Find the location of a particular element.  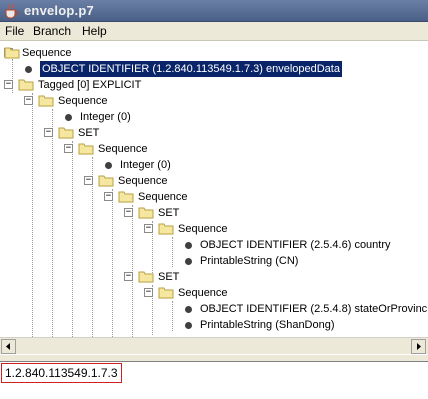

tree-node: OBJECT IDENTIFIER (2.5.4.6) country is located at coordinates (214, 245).